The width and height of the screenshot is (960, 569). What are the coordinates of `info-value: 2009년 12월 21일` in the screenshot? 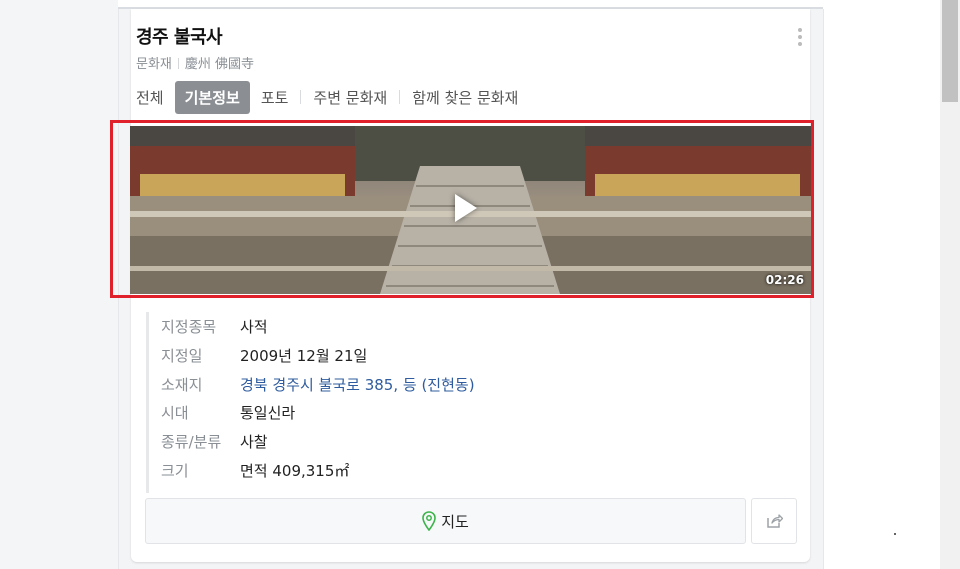 It's located at (304, 355).